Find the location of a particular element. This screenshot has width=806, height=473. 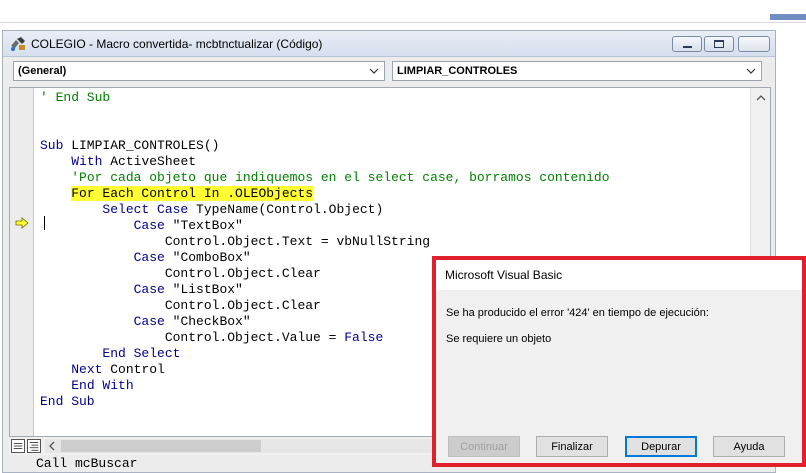

minimize-button is located at coordinates (687, 44).